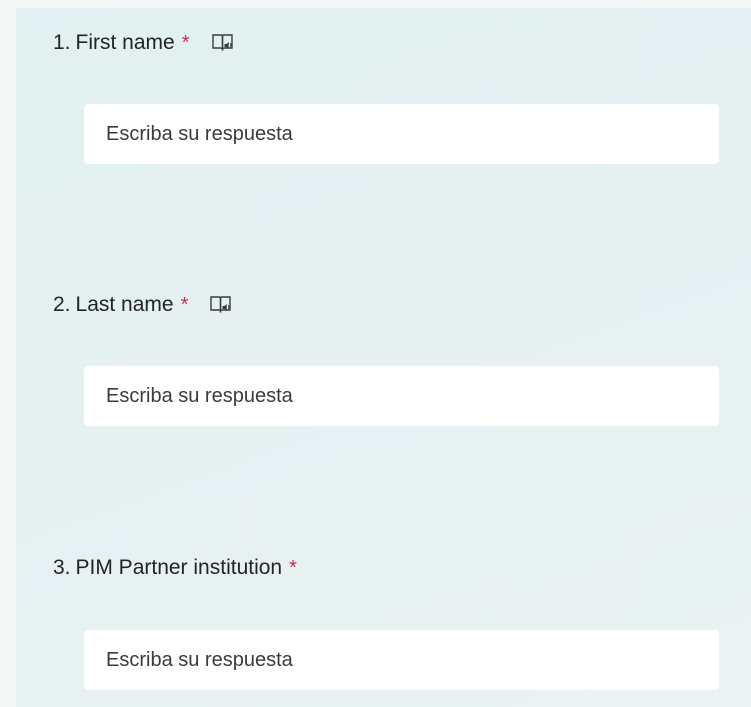 This screenshot has width=751, height=707. Describe the element at coordinates (62, 304) in the screenshot. I see `question-number: 2.` at that location.